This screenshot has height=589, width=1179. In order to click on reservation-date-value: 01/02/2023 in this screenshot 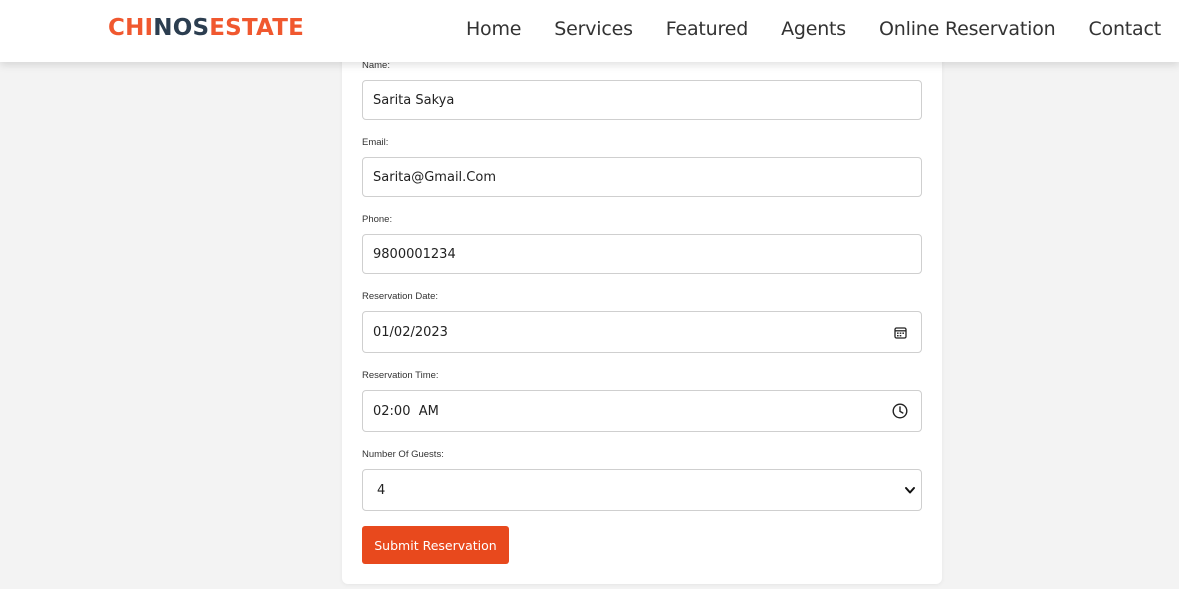, I will do `click(410, 332)`.